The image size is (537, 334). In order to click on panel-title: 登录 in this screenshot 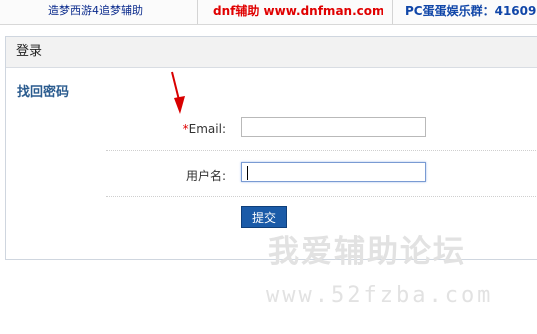, I will do `click(271, 52)`.